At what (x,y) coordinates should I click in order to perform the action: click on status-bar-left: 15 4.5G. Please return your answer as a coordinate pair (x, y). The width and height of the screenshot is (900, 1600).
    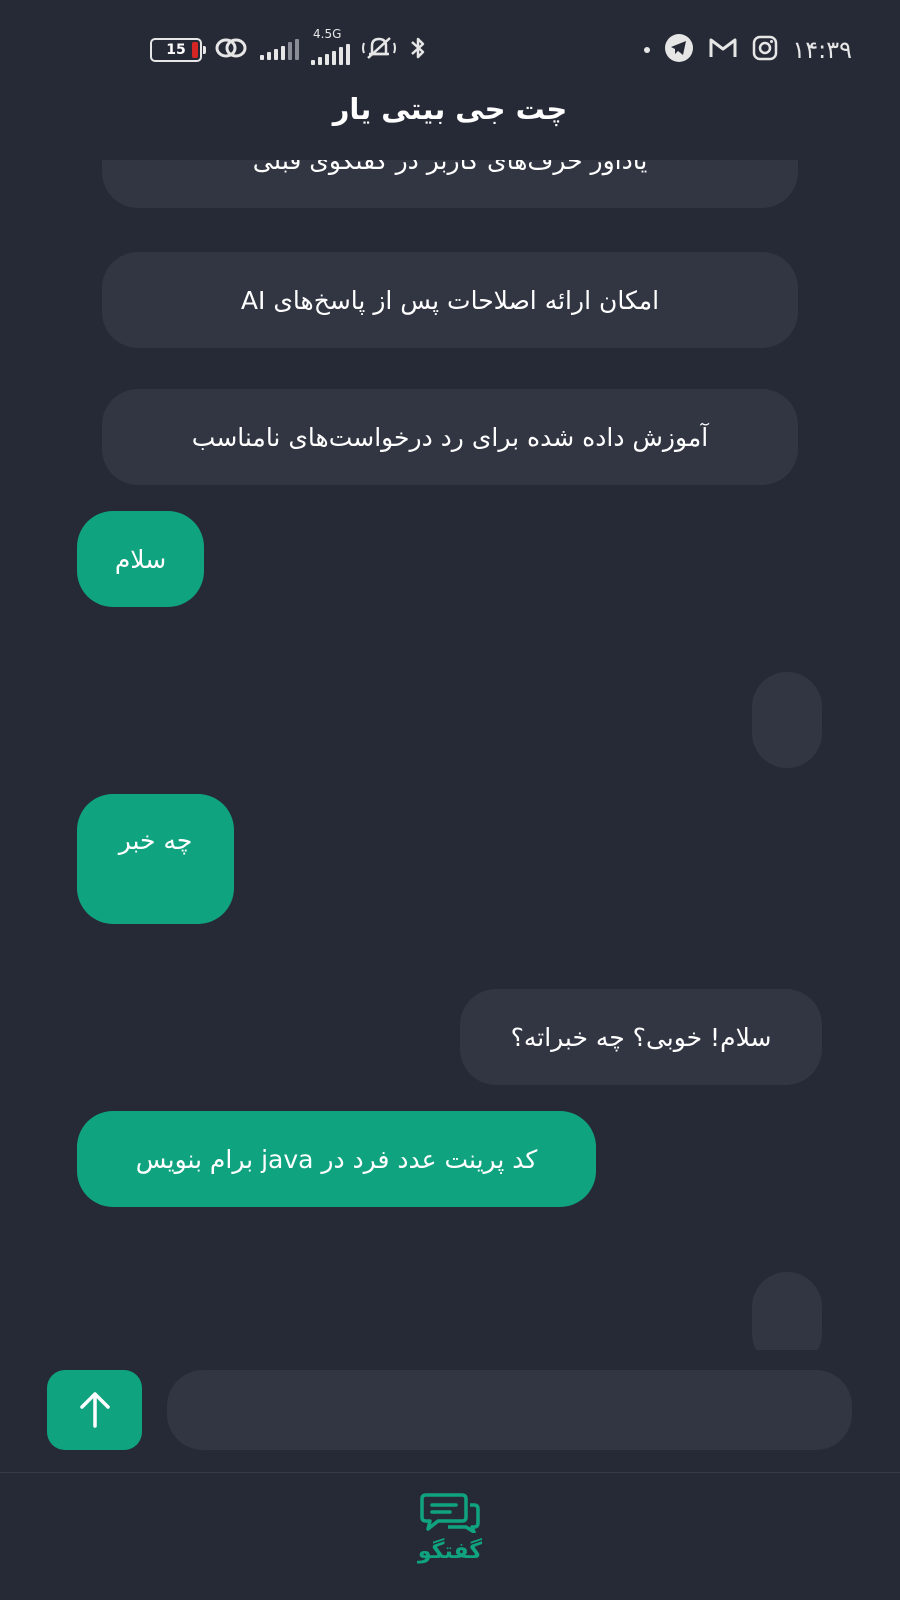
    Looking at the image, I should click on (289, 46).